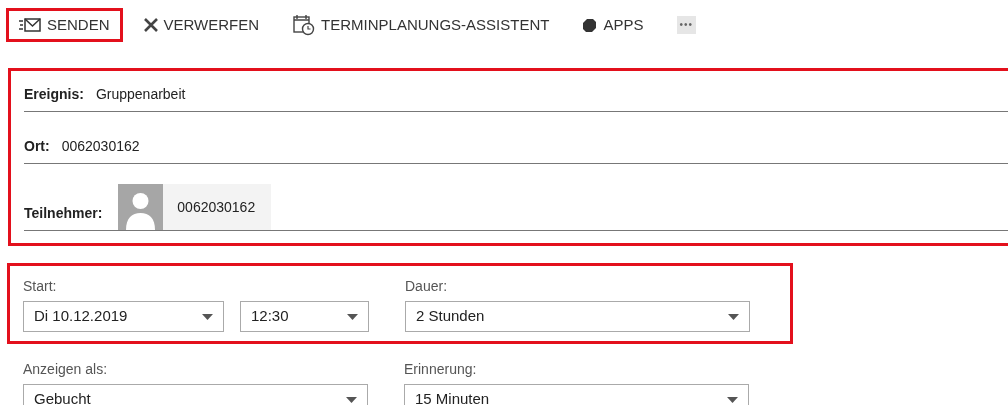 This screenshot has width=1008, height=405. I want to click on avatar-icon, so click(141, 207).